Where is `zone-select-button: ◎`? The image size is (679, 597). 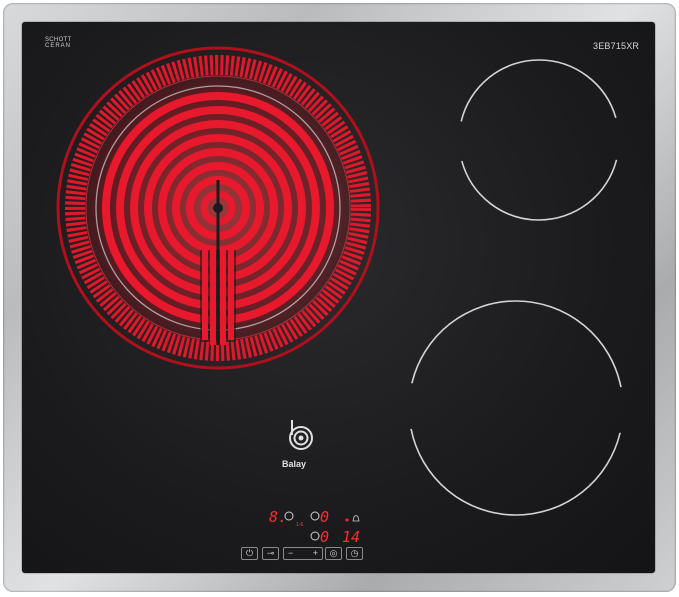
zone-select-button: ◎ is located at coordinates (333, 553).